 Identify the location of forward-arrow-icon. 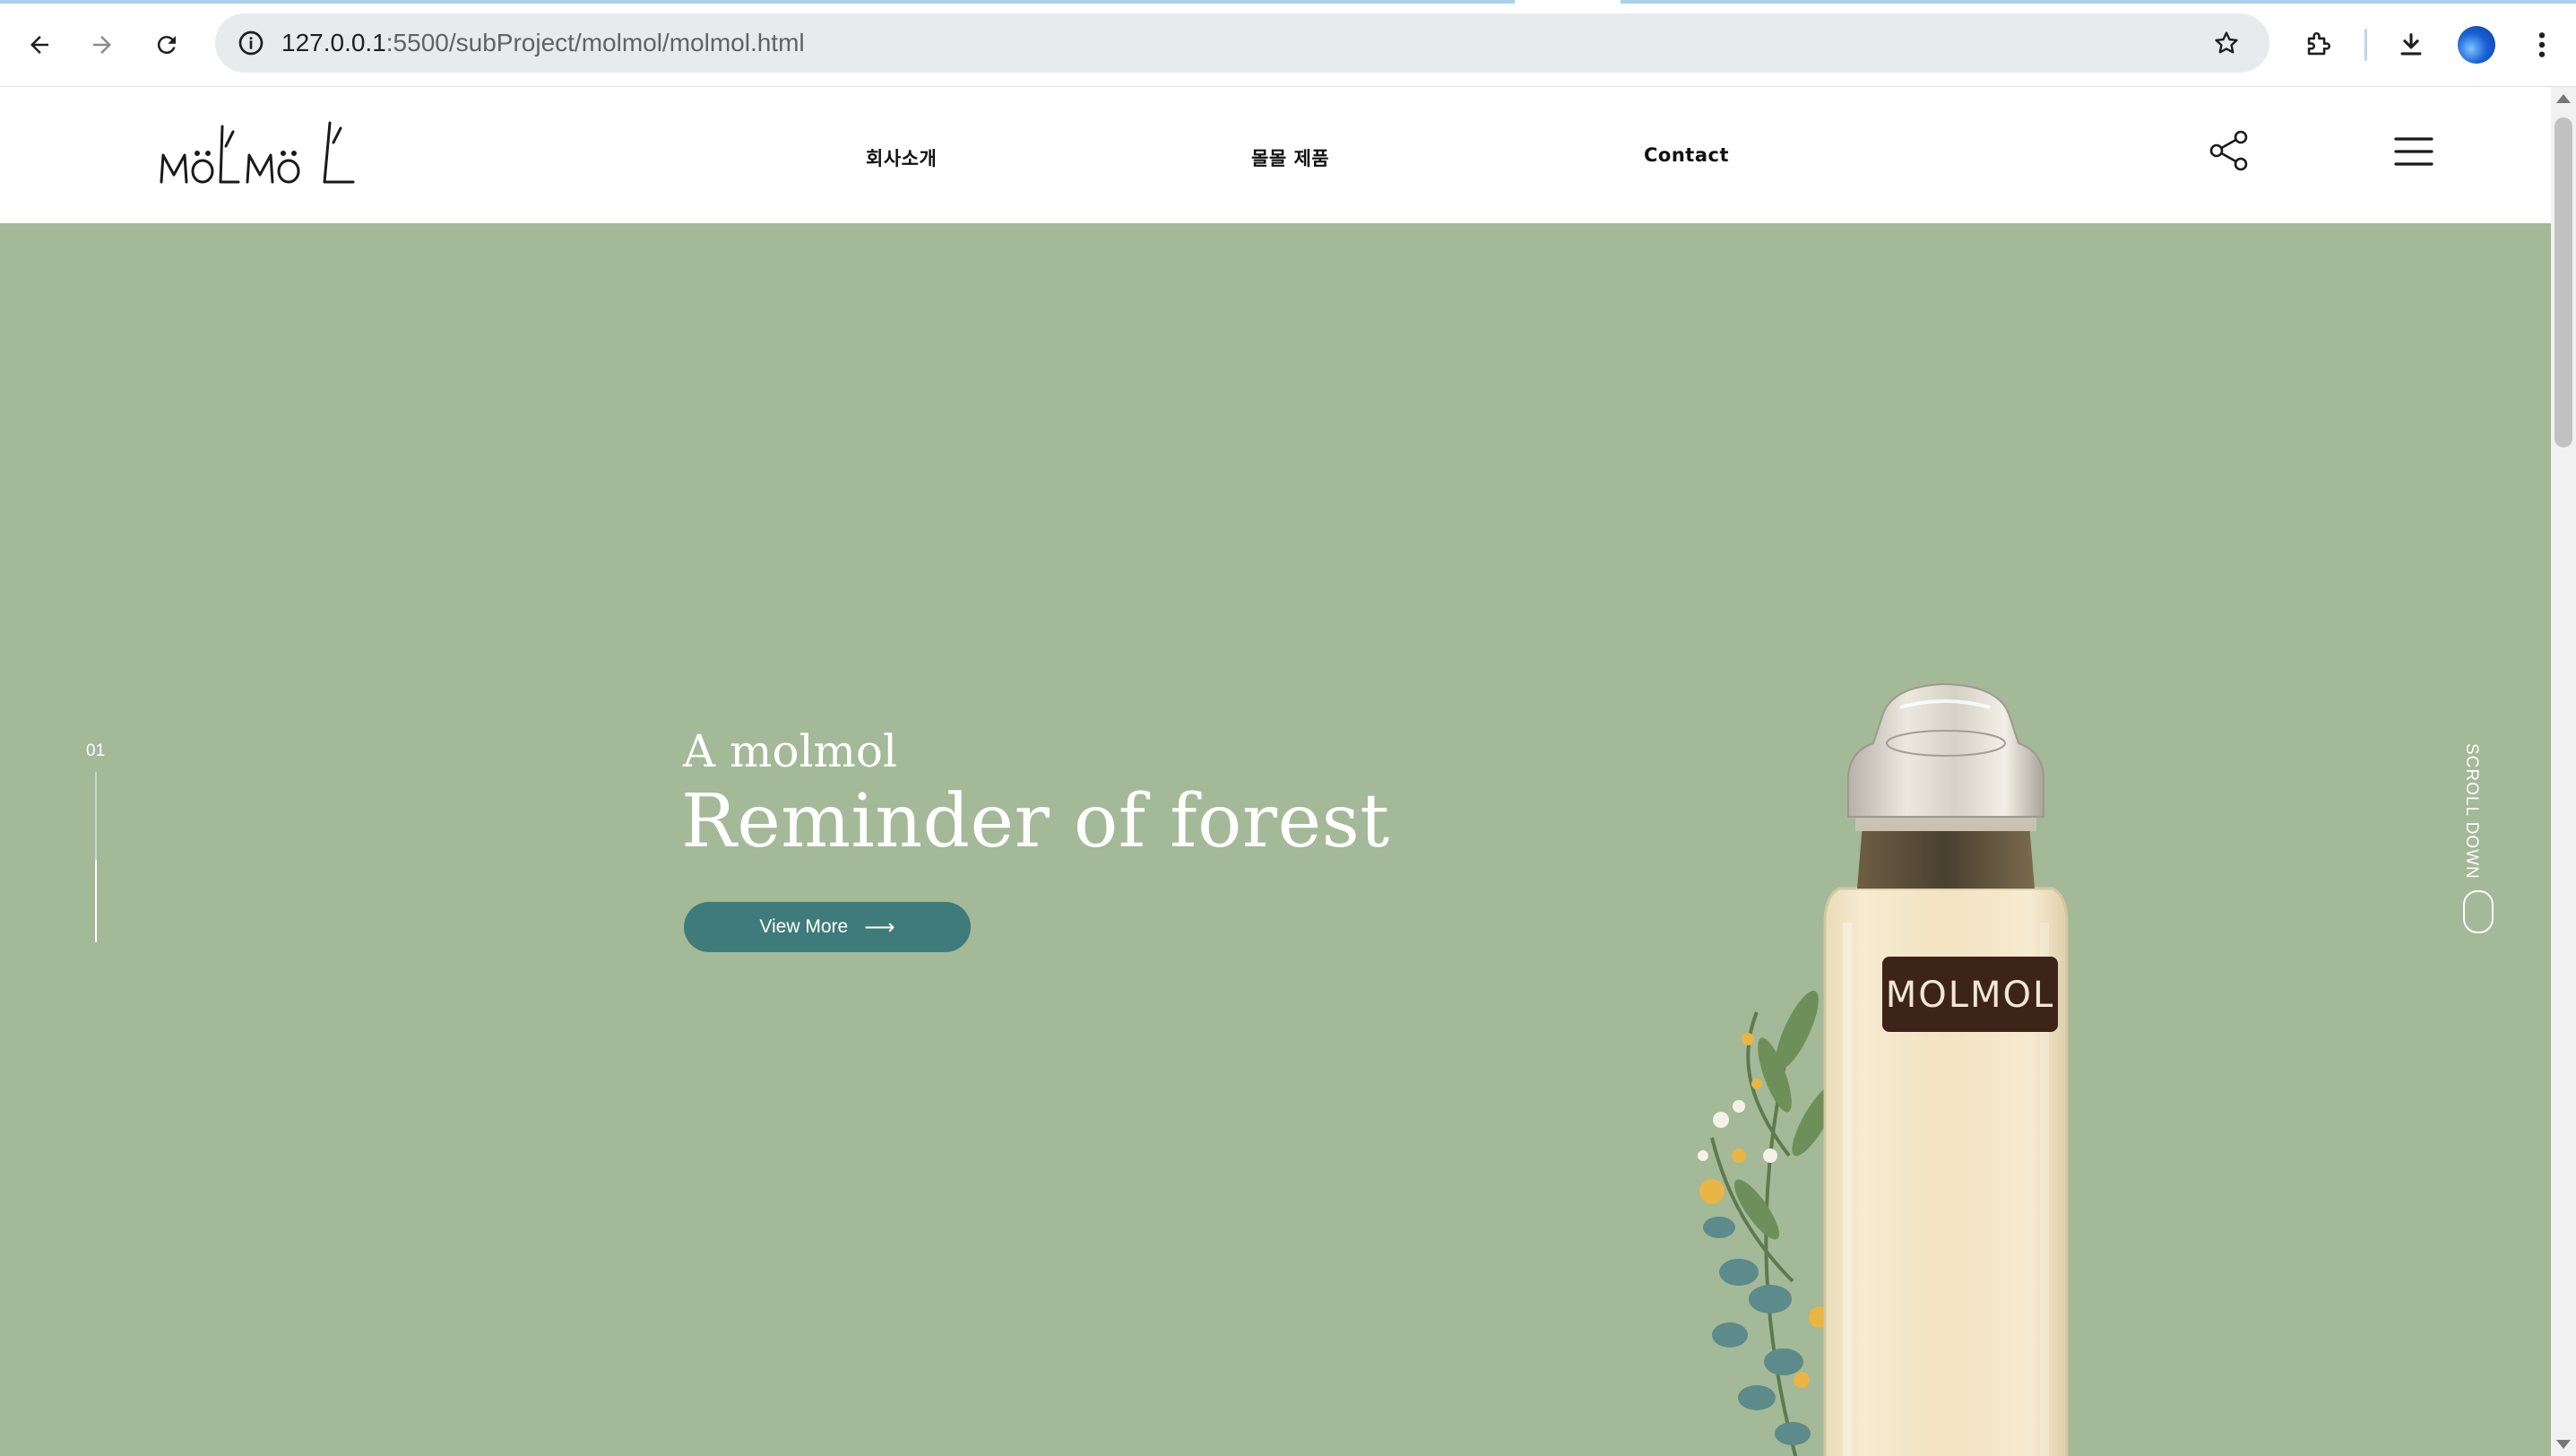
(102, 44).